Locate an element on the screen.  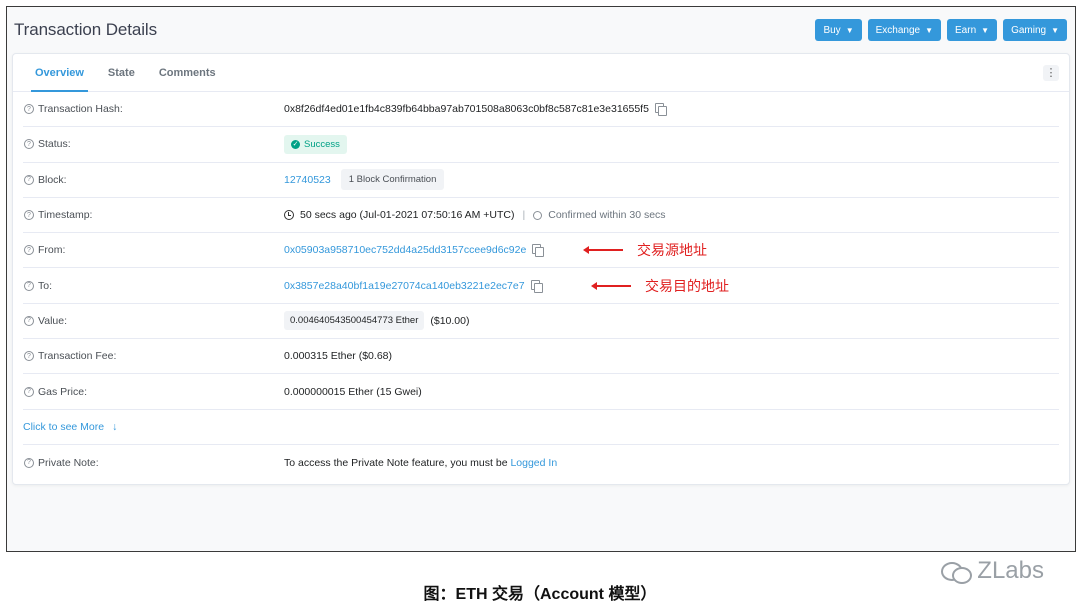
transaction-fee-value: 0.000315 Ether ($0.68) is located at coordinates (338, 356).